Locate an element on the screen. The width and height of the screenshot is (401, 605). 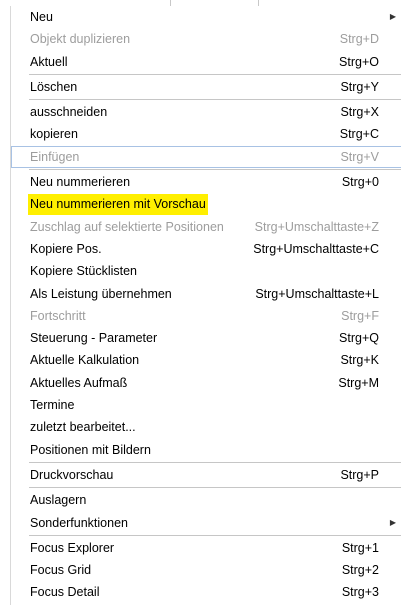
menu-item-label: Focus Grid is located at coordinates (61, 570).